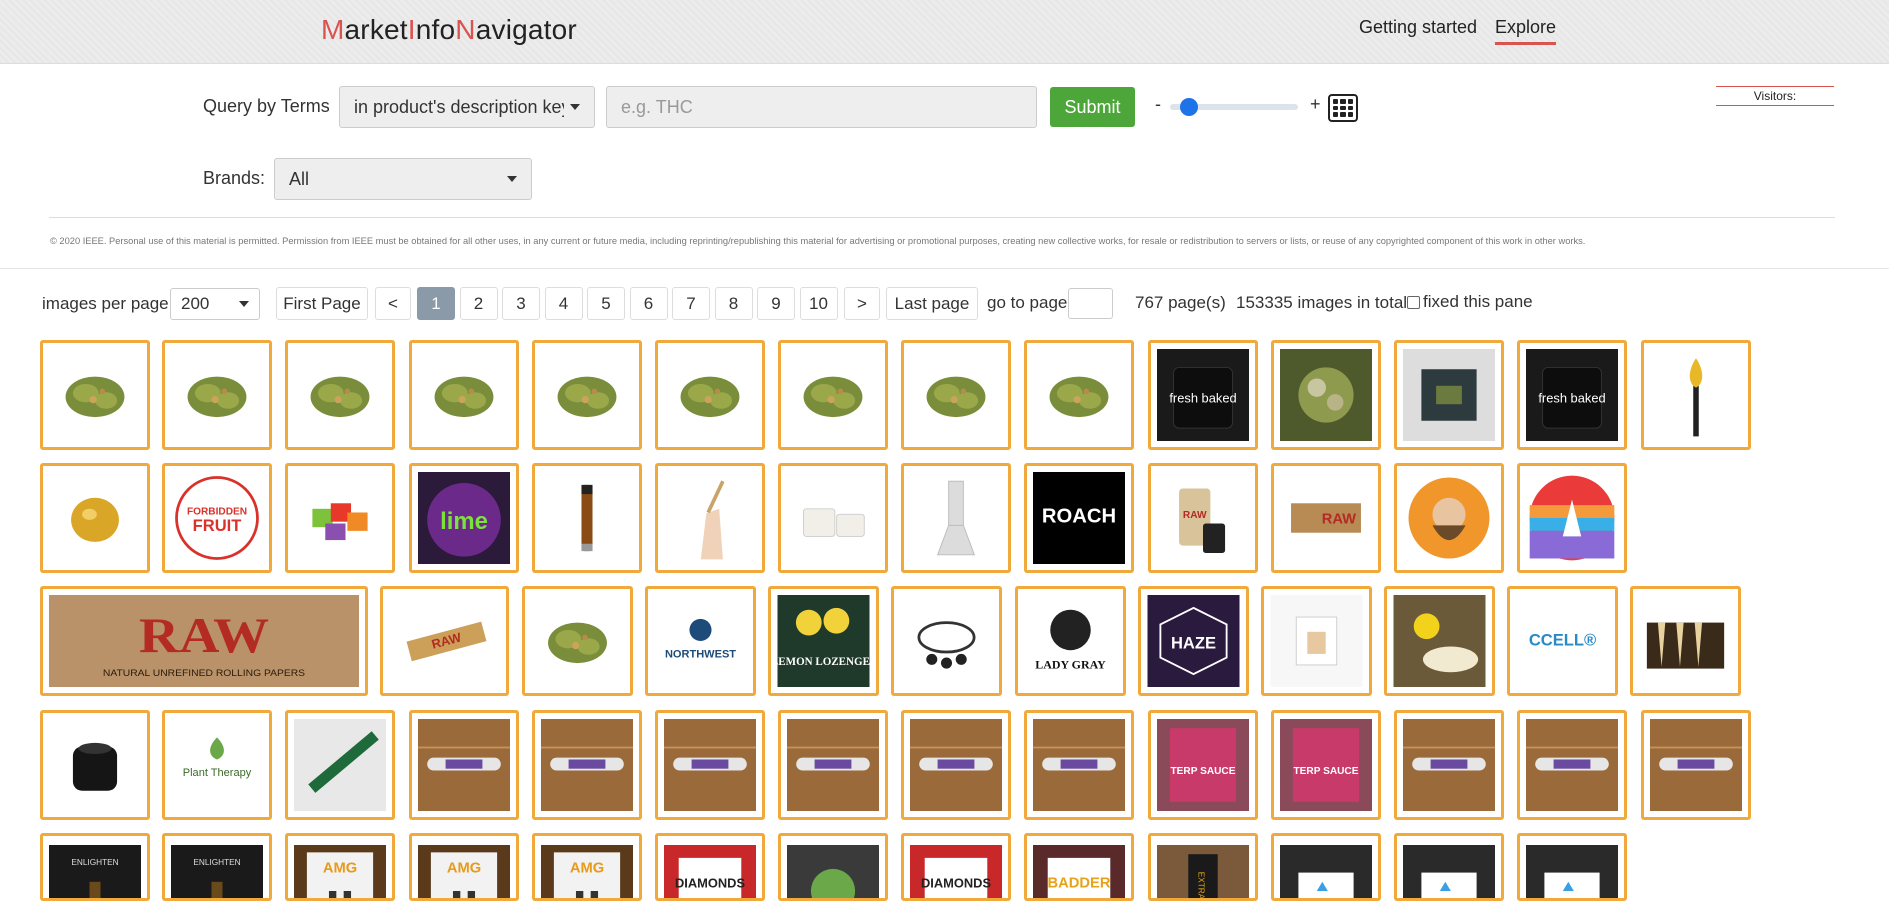  Describe the element at coordinates (733, 303) in the screenshot. I see `page-button-8: 8` at that location.